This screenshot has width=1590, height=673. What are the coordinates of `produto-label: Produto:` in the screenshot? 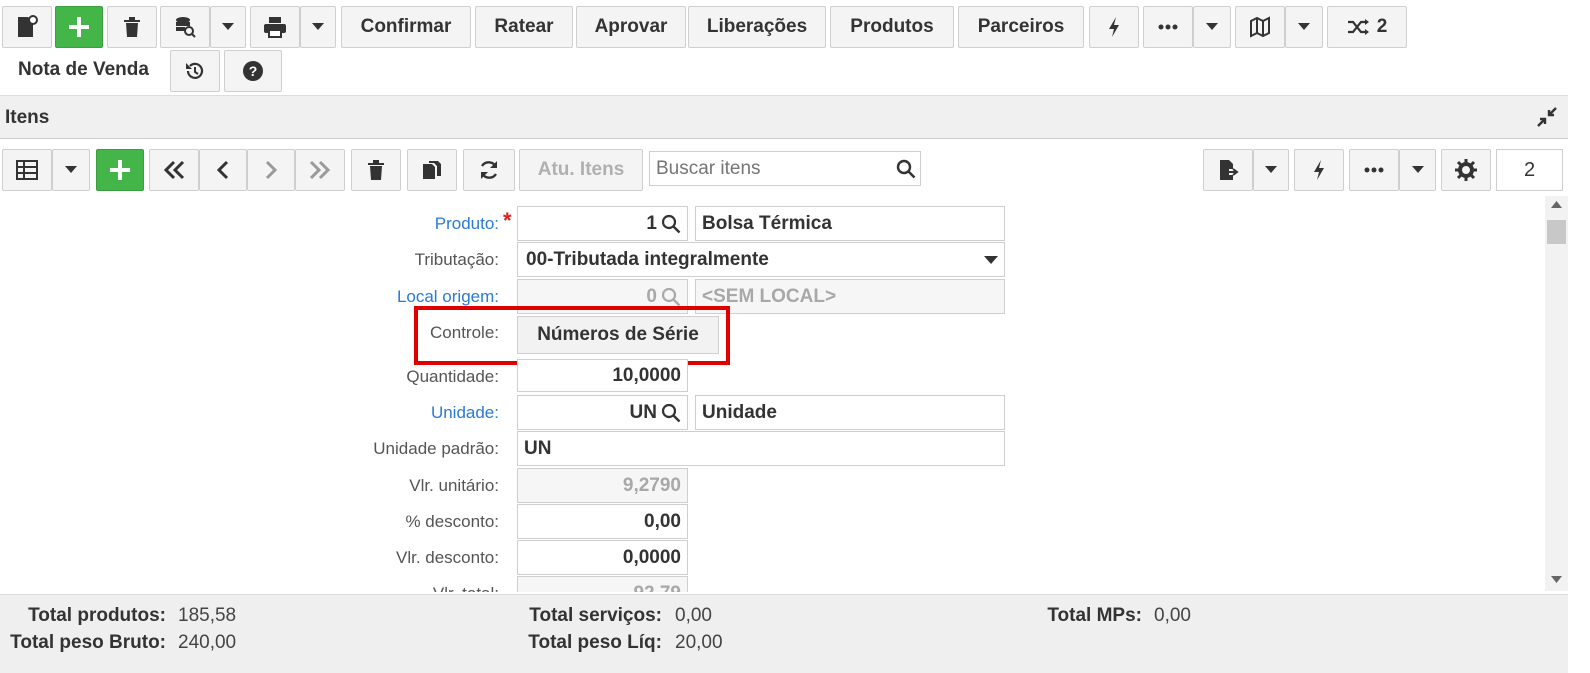 It's located at (349, 224).